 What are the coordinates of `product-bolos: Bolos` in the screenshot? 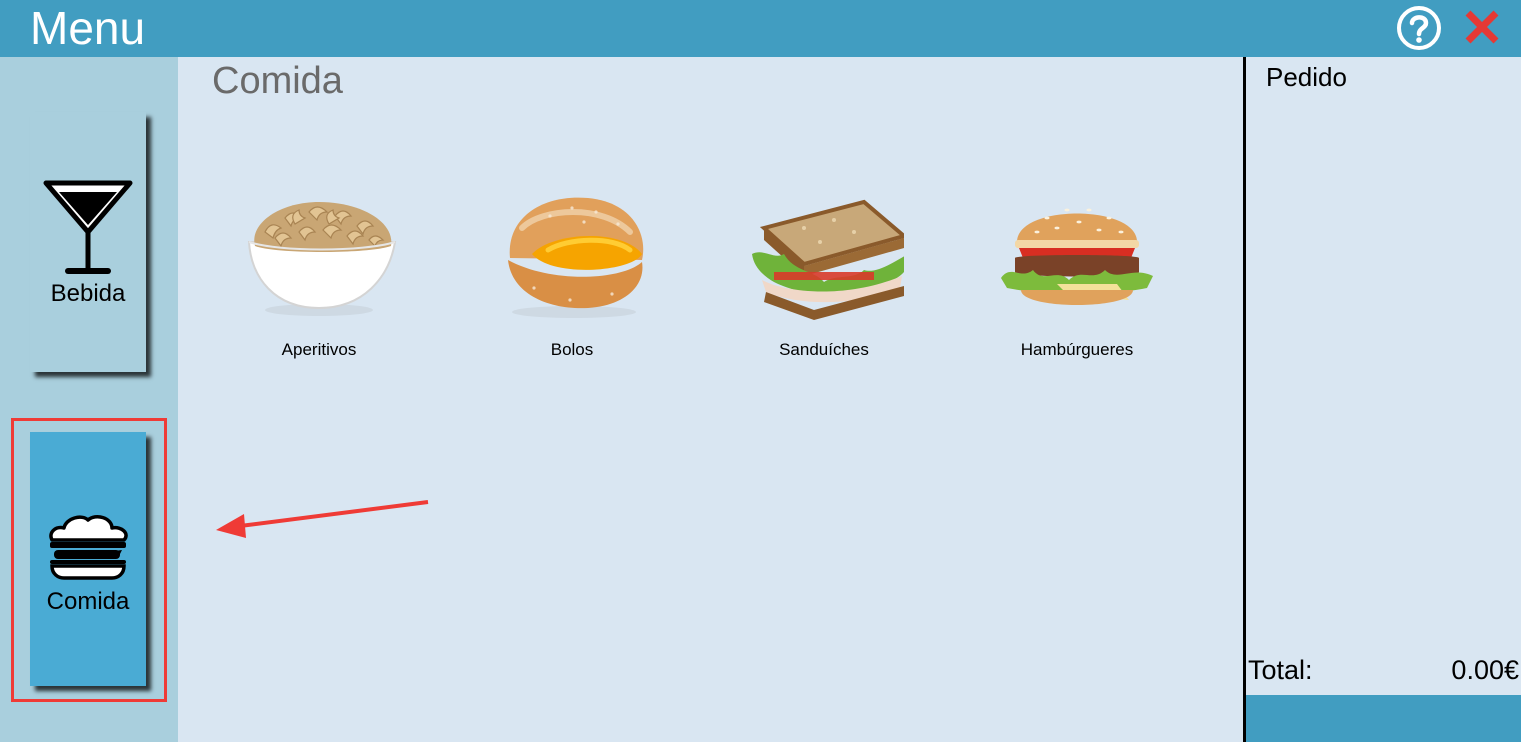 It's located at (572, 278).